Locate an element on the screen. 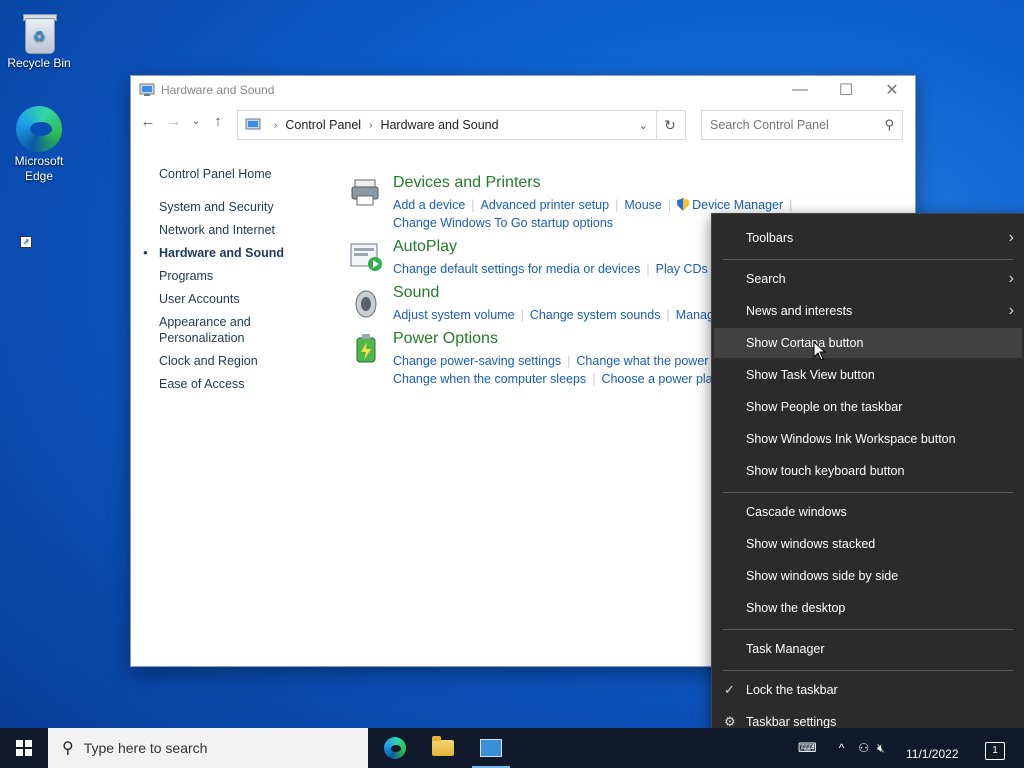 The height and width of the screenshot is (768, 1024). taskbar-app-file-explorer is located at coordinates (443, 748).